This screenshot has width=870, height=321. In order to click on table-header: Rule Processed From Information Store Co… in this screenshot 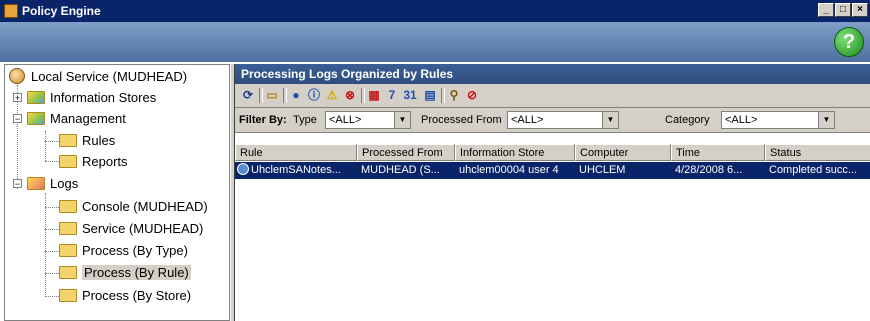, I will do `click(552, 152)`.